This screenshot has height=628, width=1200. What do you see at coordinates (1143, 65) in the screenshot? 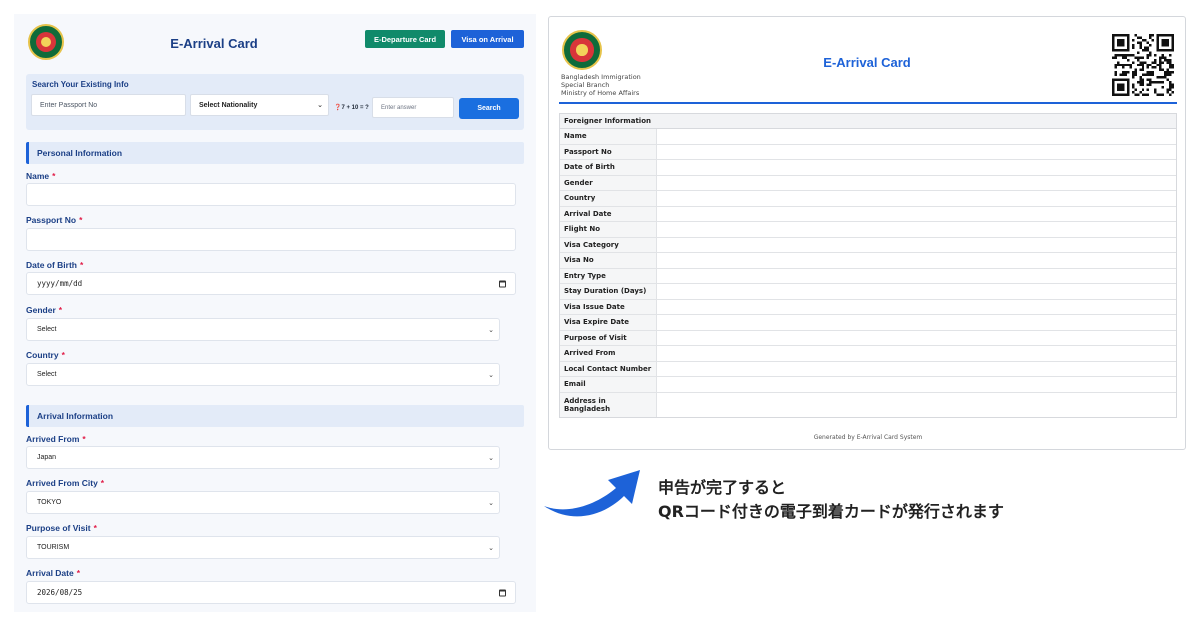
I see `qr-code-icon` at bounding box center [1143, 65].